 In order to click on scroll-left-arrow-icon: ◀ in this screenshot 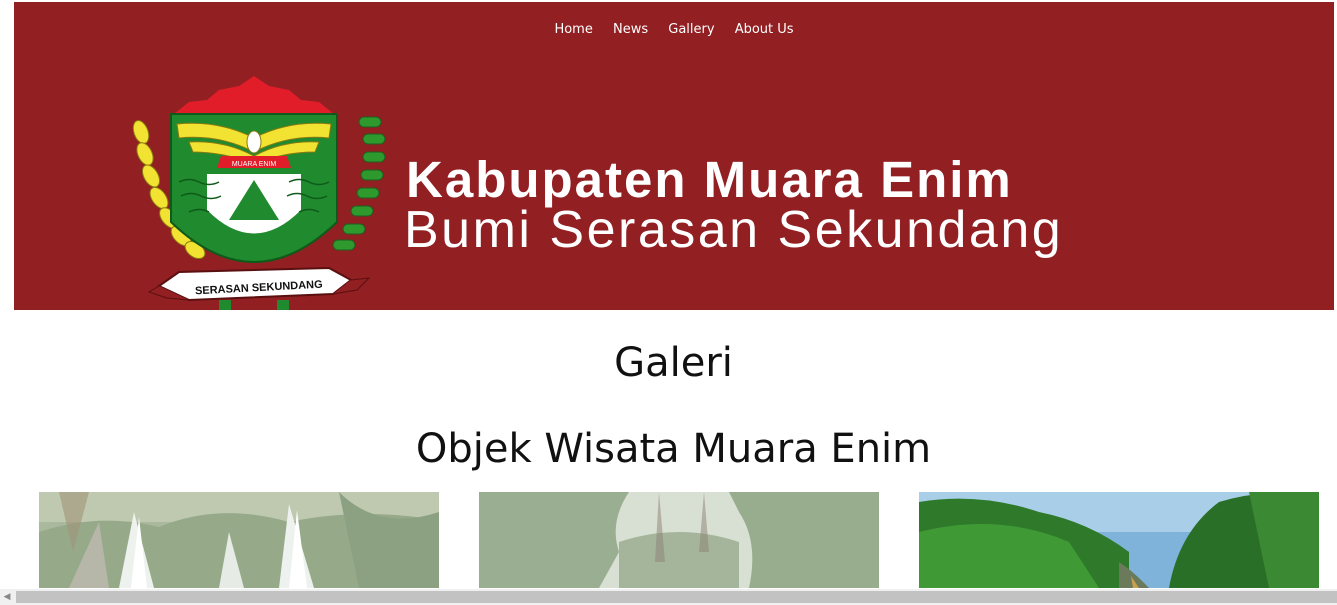, I will do `click(7, 597)`.